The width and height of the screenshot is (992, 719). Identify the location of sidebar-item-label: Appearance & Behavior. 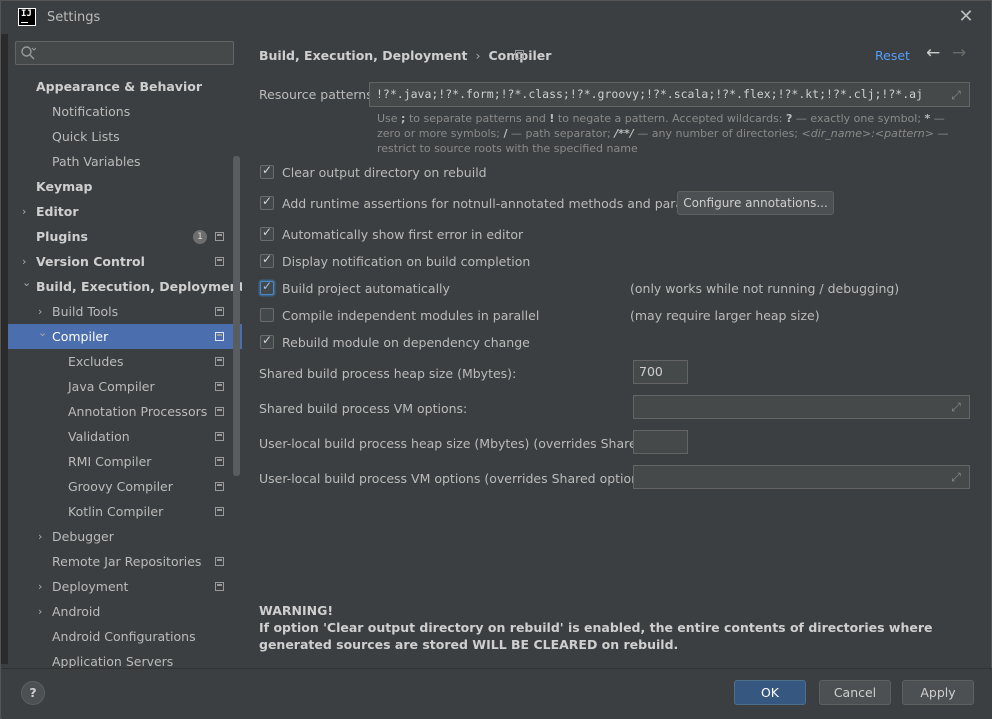
(119, 86).